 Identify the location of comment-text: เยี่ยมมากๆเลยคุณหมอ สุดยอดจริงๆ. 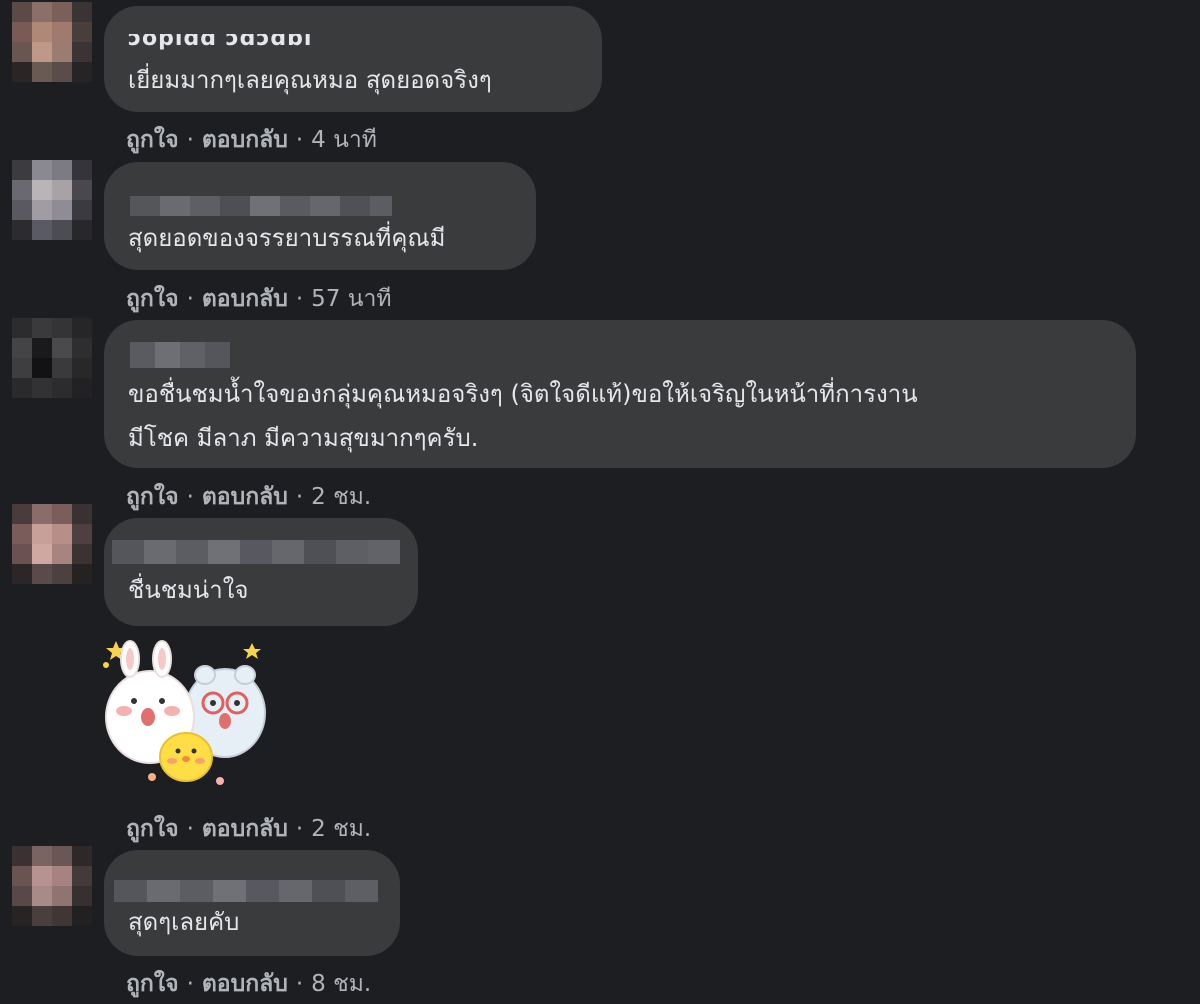
(310, 80).